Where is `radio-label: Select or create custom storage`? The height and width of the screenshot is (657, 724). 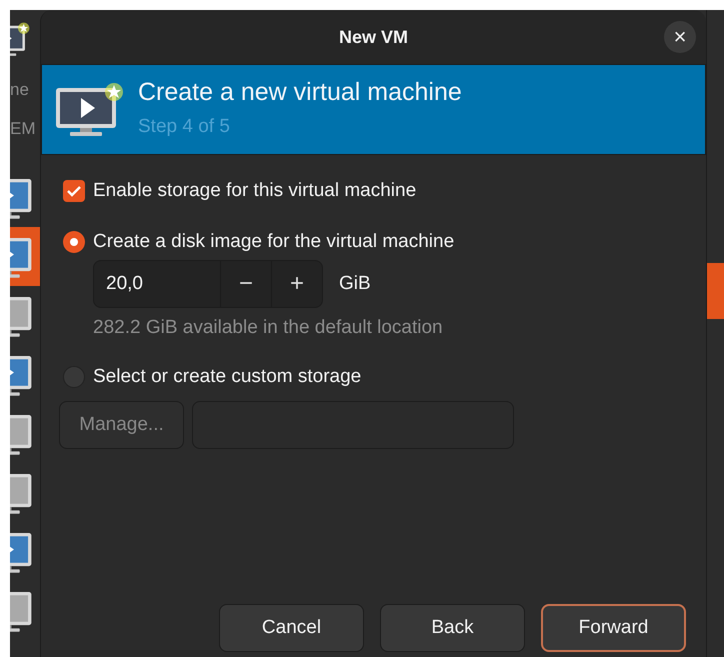 radio-label: Select or create custom storage is located at coordinates (227, 376).